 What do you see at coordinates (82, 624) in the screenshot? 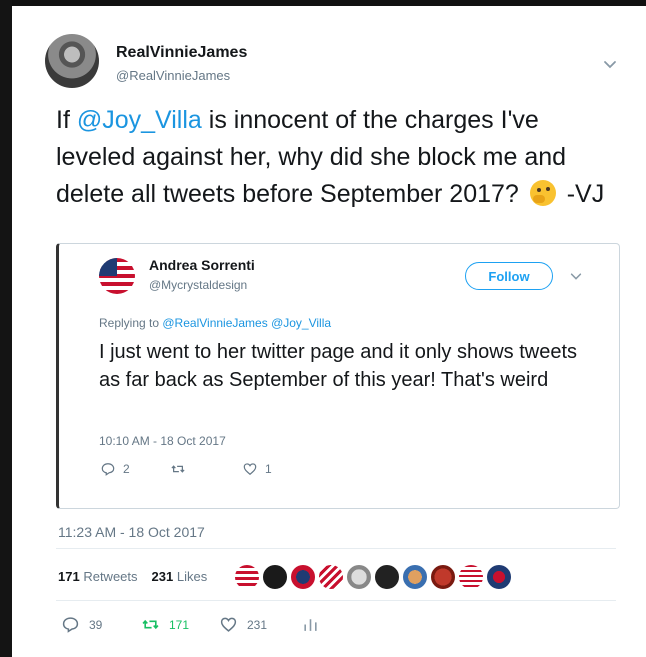
I see `reply-button: 39` at bounding box center [82, 624].